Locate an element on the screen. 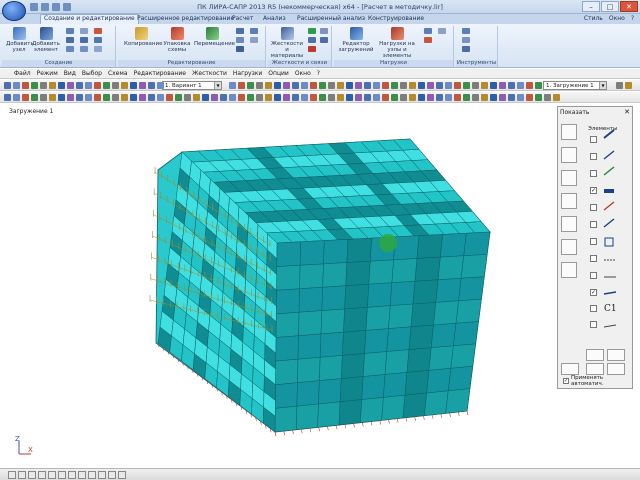 This screenshot has width=640, height=480. tab-design: Конструирование is located at coordinates (396, 19).